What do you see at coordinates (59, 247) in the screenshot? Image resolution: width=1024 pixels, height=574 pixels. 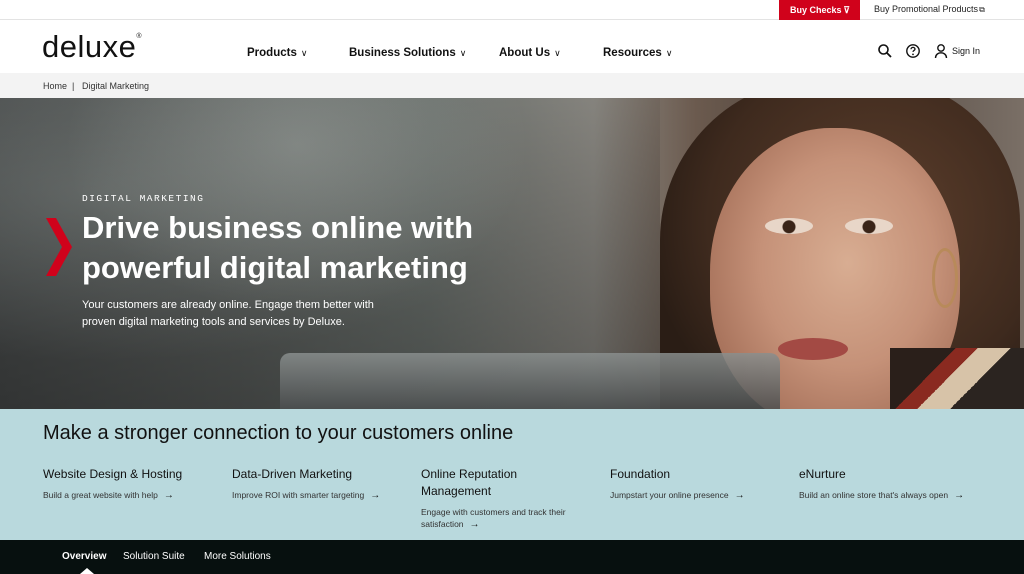 I see `chevron-right-accent-icon` at bounding box center [59, 247].